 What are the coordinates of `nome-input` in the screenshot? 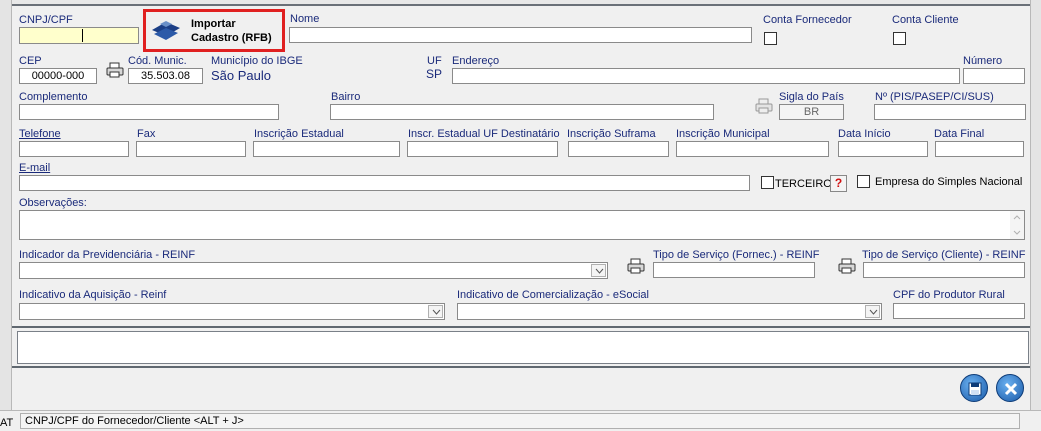 It's located at (520, 35).